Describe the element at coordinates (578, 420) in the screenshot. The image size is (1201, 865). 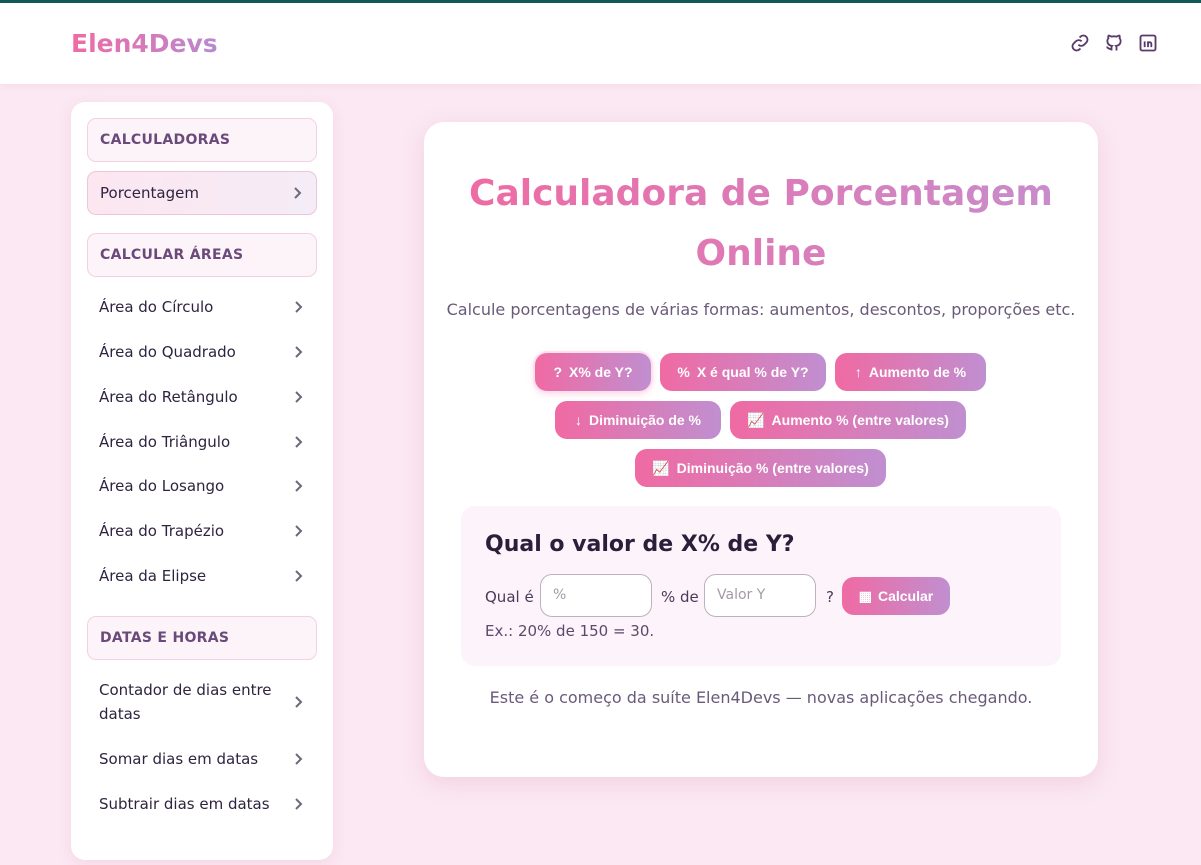
I see `arrow-down-icon: ↓` at that location.